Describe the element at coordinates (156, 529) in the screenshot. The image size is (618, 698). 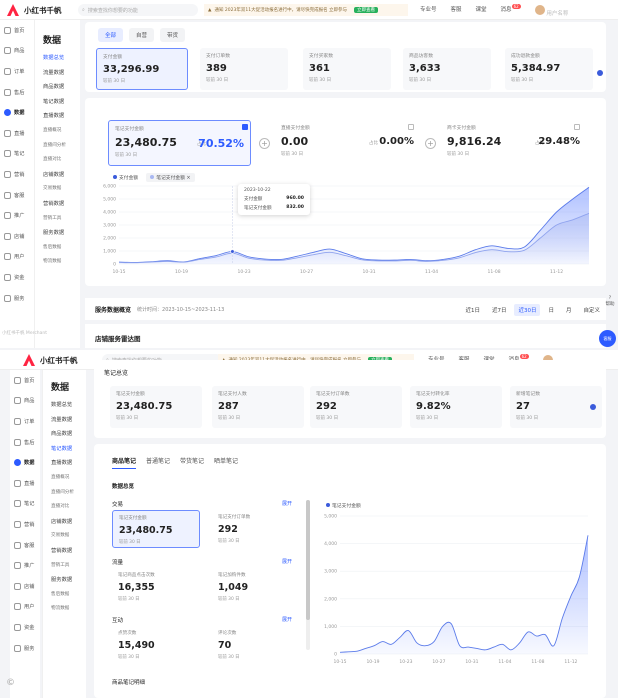
I see `metric-card: 笔记支付金额 23,480.75 较前 30 日` at that location.